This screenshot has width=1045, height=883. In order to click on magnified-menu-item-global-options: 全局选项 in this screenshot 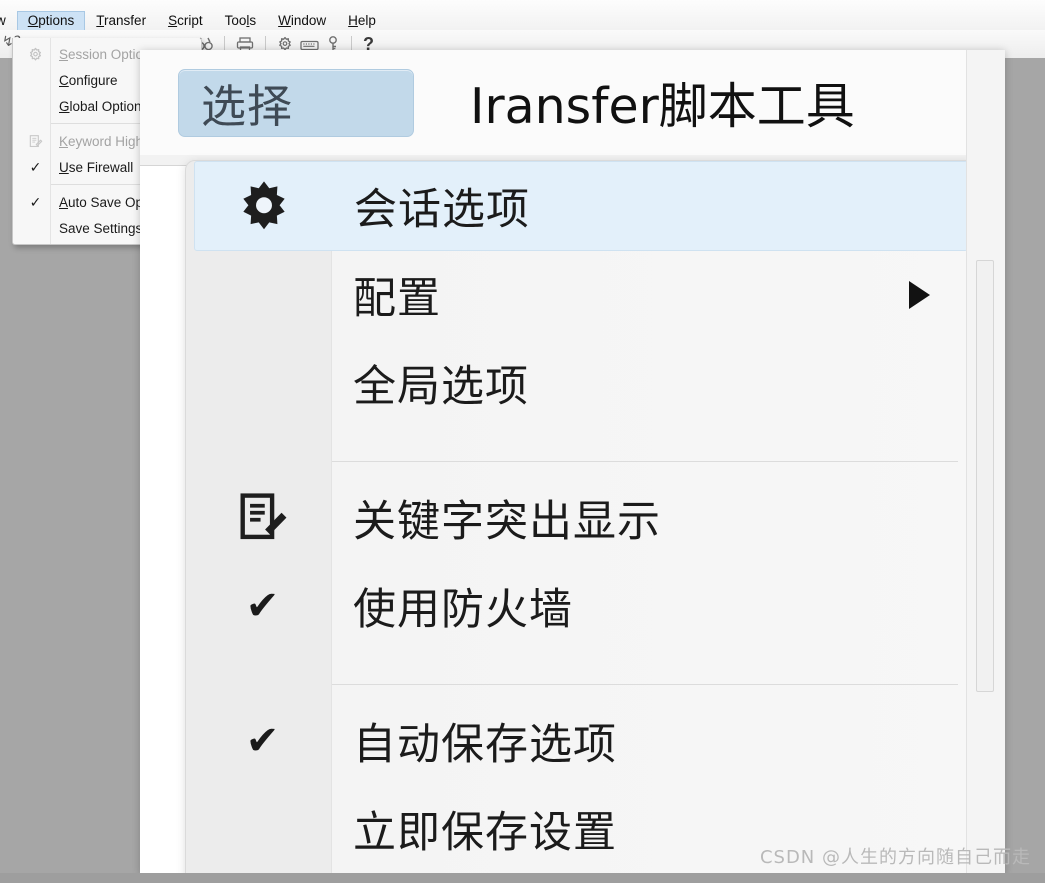, I will do `click(581, 383)`.